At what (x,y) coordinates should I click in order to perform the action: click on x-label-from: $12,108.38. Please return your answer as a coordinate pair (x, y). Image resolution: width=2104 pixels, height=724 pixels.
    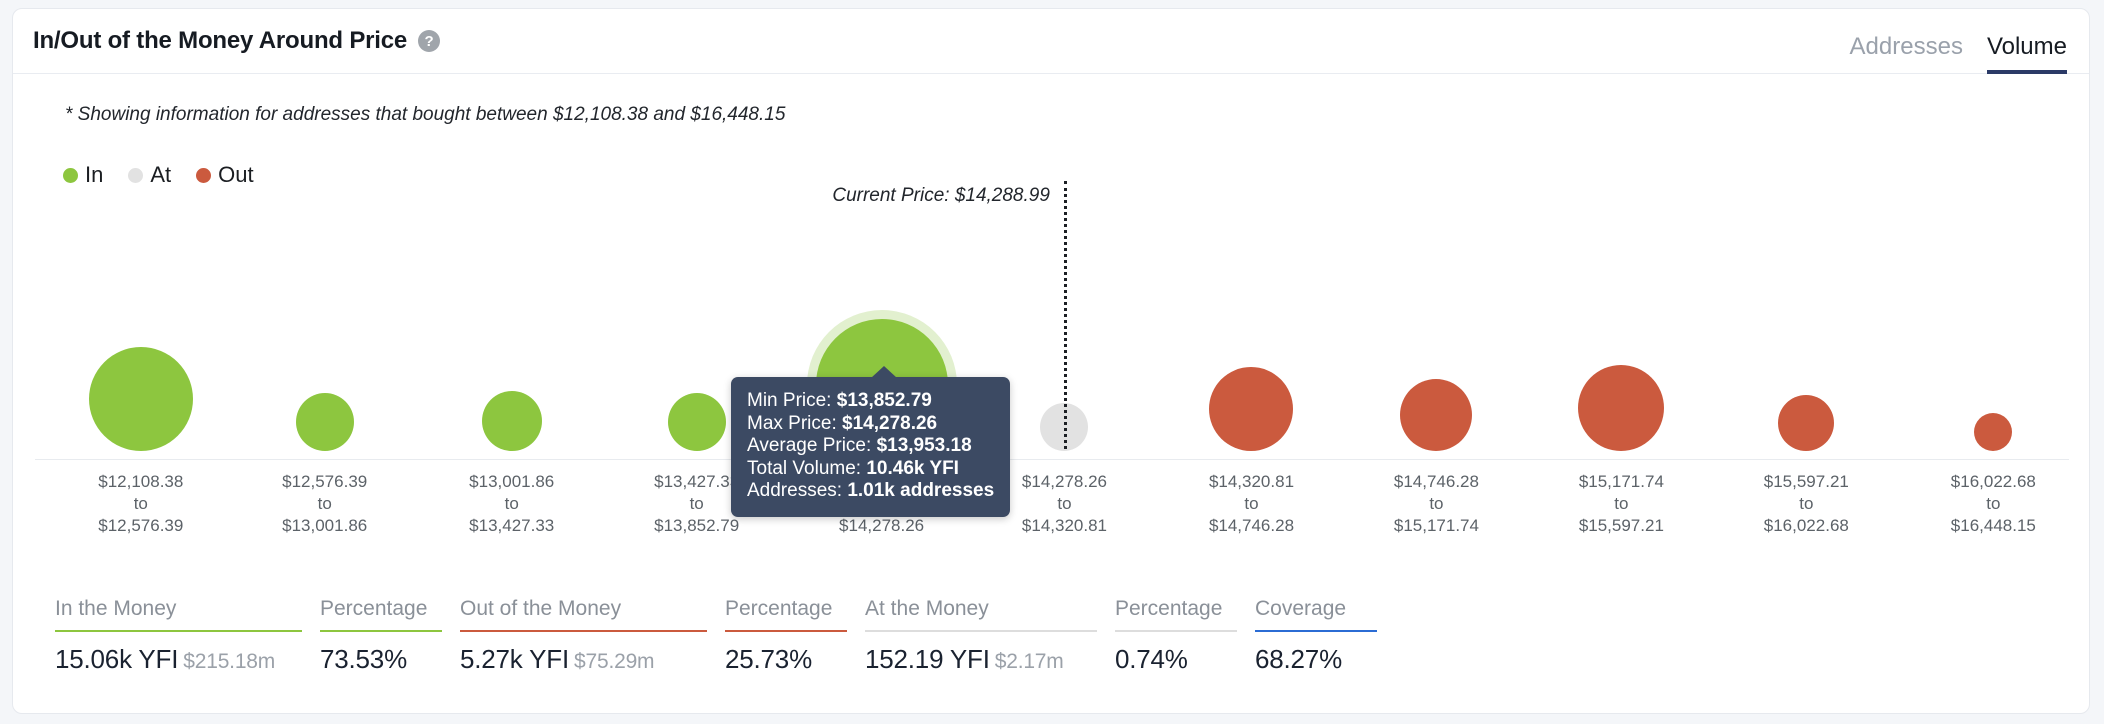
    Looking at the image, I should click on (141, 481).